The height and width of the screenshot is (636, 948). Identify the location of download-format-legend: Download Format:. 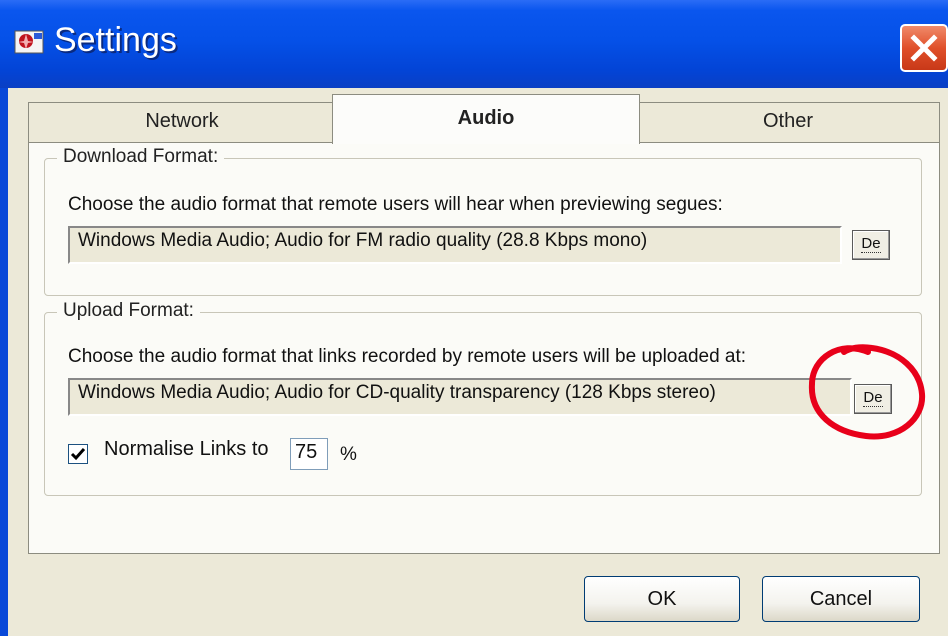
(141, 157).